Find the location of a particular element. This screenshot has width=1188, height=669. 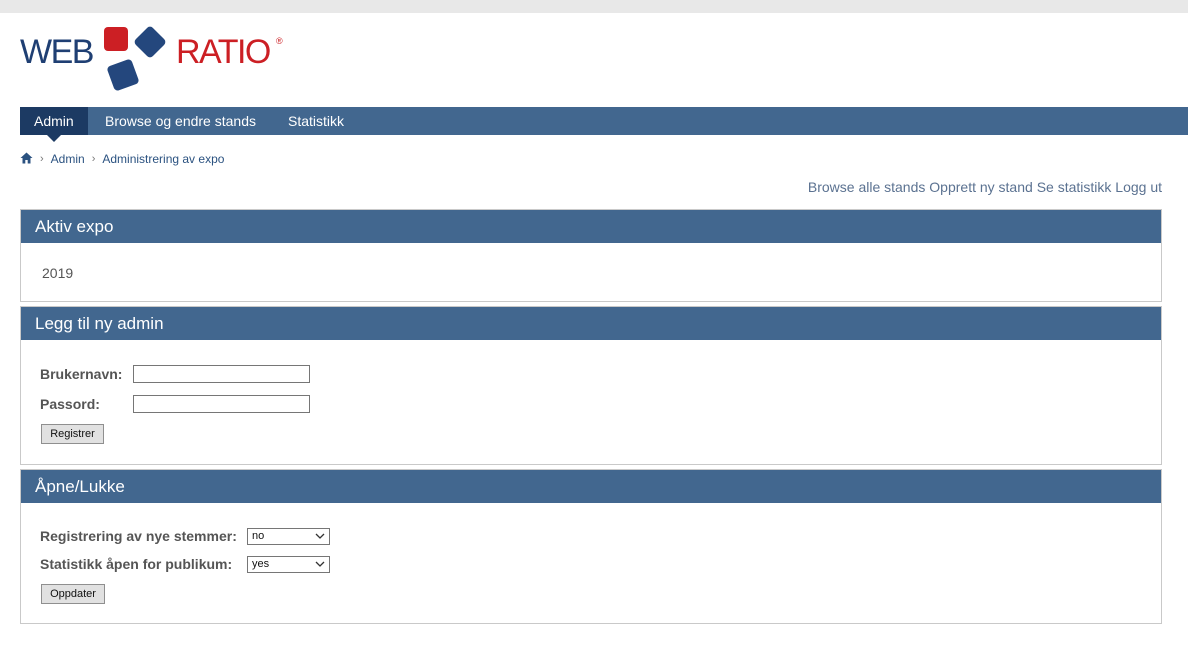

statistikk-select-value: yes is located at coordinates (261, 564).